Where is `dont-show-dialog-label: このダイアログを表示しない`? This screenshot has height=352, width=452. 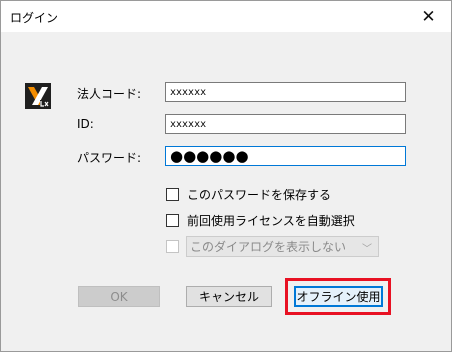 dont-show-dialog-label: このダイアログを表示しない is located at coordinates (268, 247).